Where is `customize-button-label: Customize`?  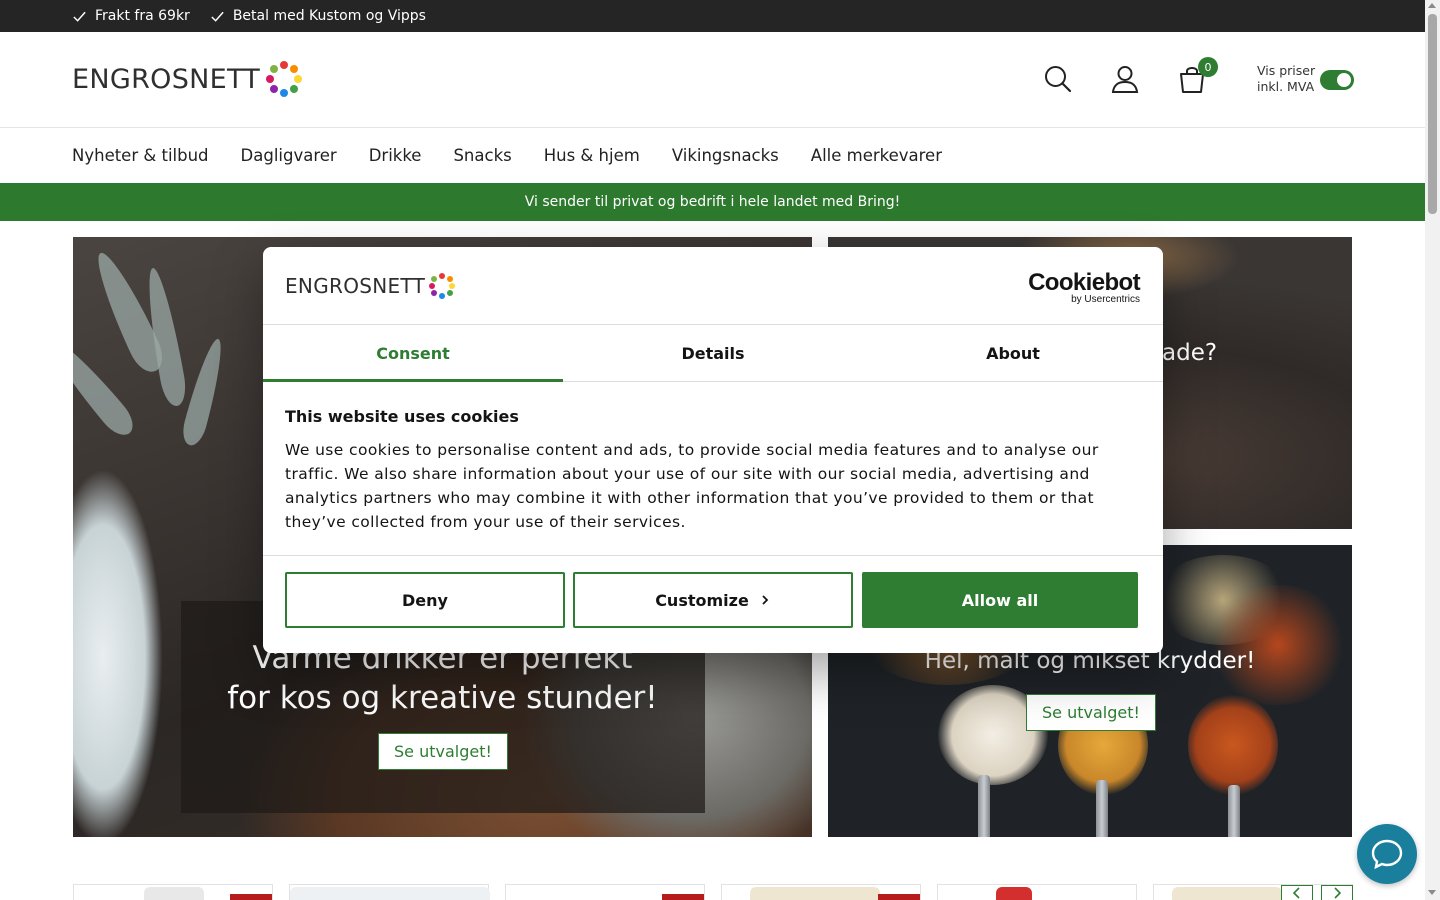 customize-button-label: Customize is located at coordinates (702, 600).